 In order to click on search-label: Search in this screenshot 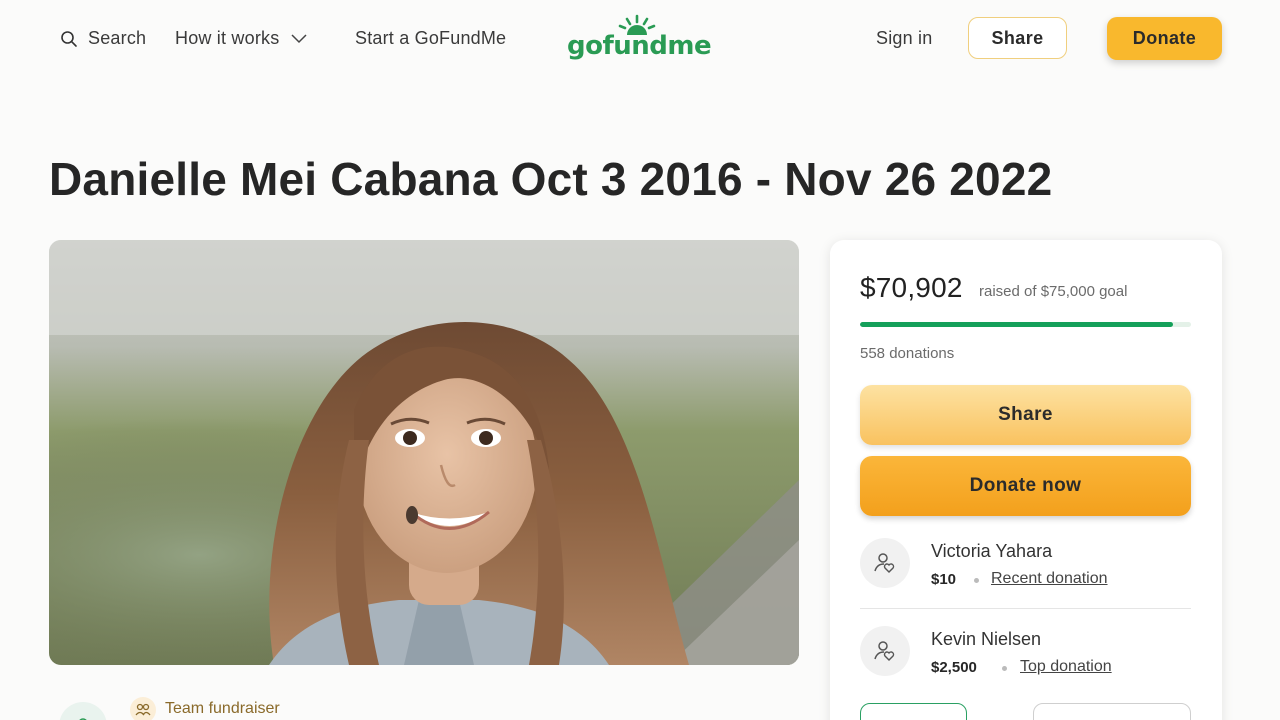, I will do `click(117, 38)`.